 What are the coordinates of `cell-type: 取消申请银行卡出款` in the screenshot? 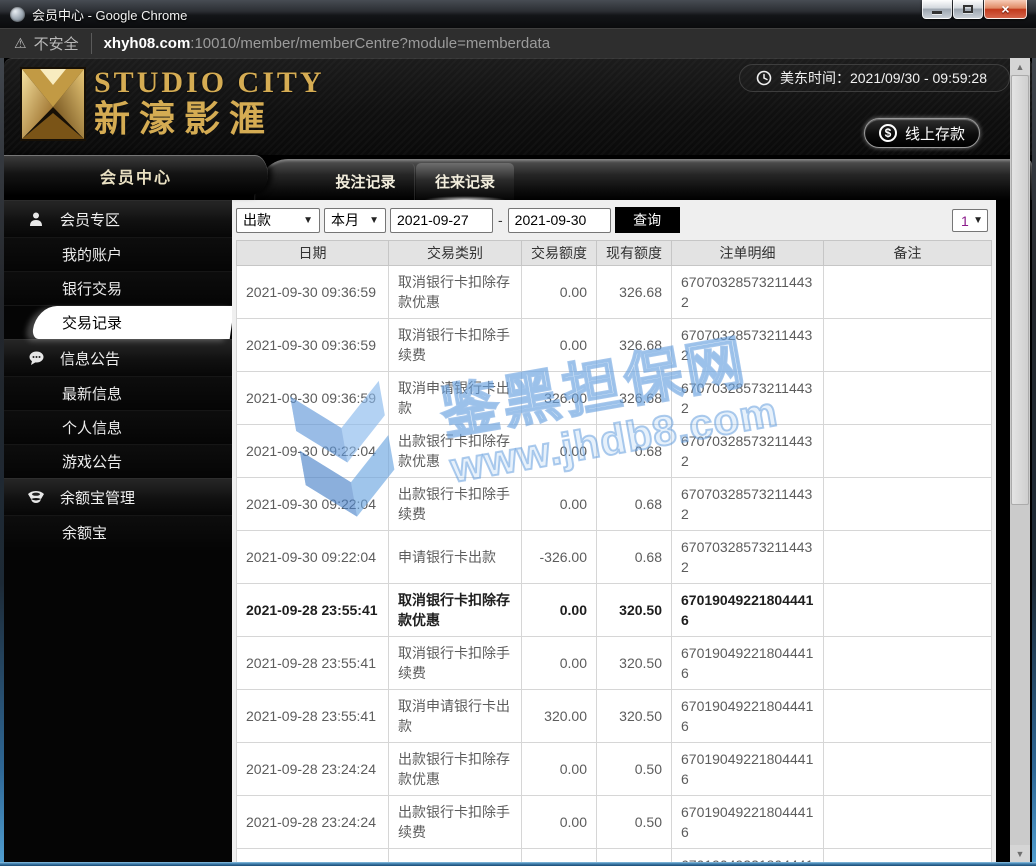 It's located at (455, 716).